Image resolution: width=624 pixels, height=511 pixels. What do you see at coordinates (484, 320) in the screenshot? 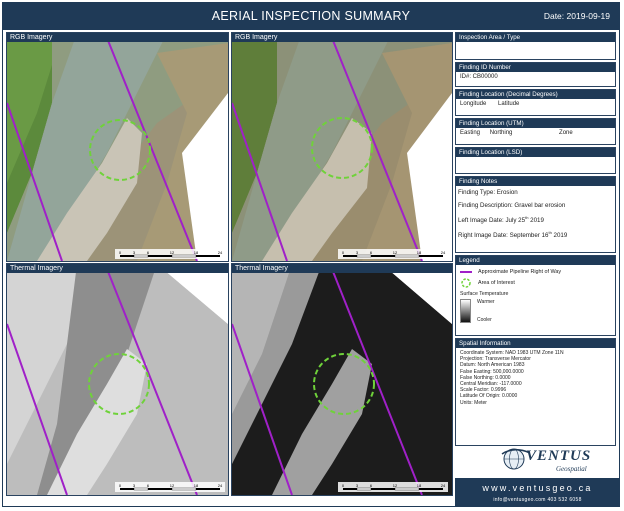
I see `cooler-label: Cooler` at bounding box center [484, 320].